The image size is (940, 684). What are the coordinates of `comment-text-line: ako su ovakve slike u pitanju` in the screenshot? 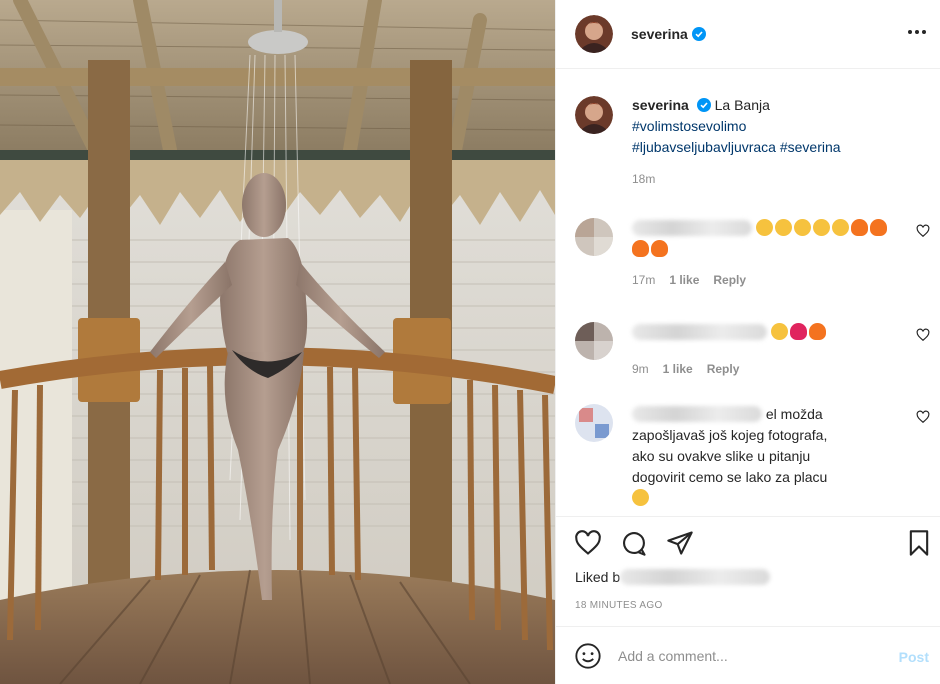 It's located at (721, 456).